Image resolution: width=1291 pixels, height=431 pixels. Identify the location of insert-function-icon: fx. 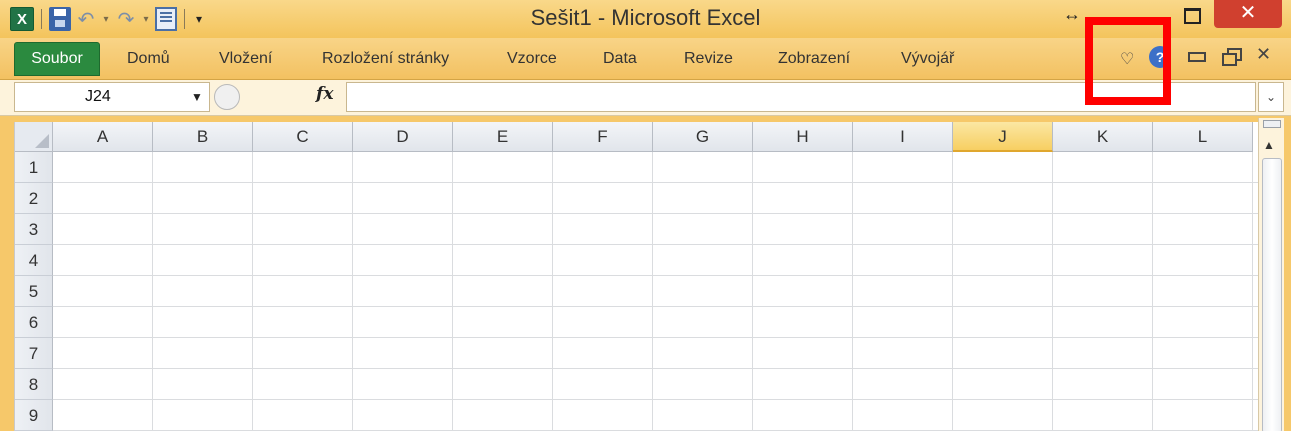
(324, 94).